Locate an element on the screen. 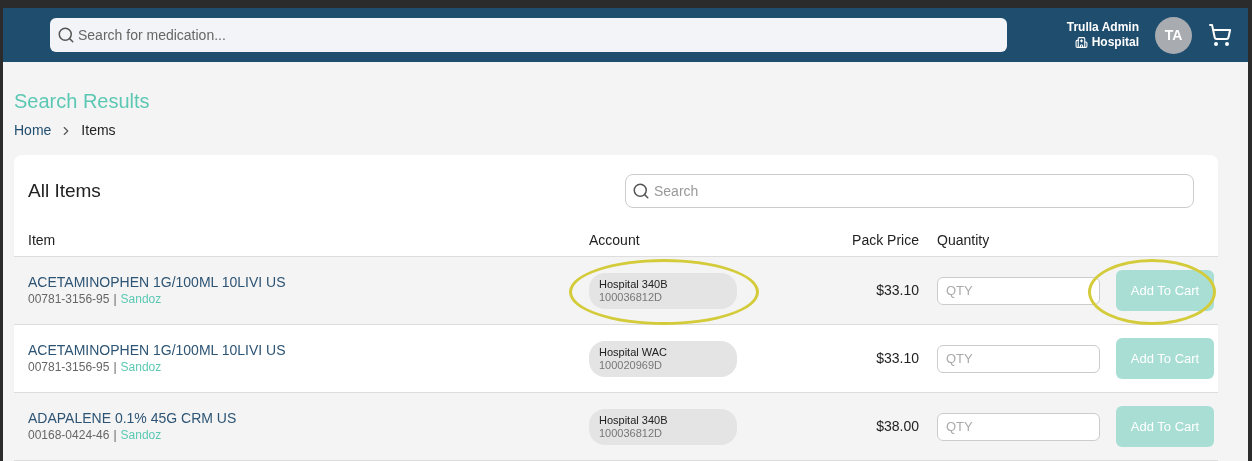 The width and height of the screenshot is (1252, 461). column-header: Quantity is located at coordinates (963, 240).